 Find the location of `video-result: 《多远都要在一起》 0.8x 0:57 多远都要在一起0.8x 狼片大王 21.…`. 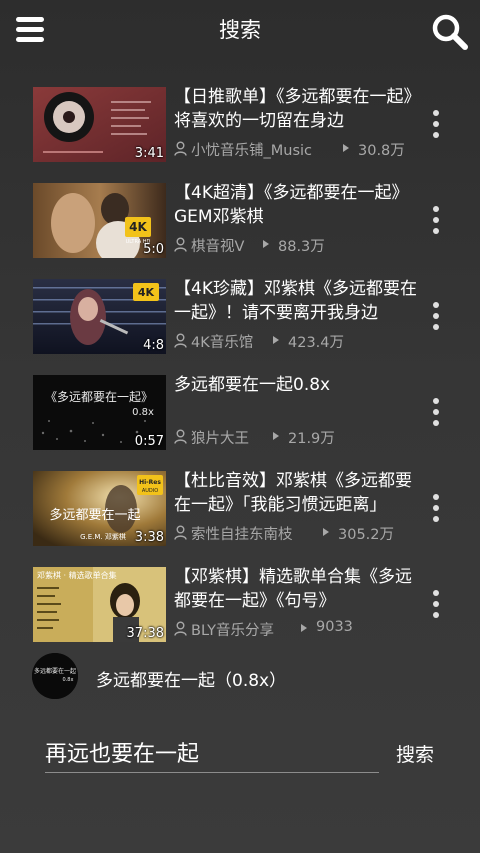

video-result: 《多远都要在一起》 0.8x 0:57 多远都要在一起0.8x 狼片大王 21.… is located at coordinates (240, 416).